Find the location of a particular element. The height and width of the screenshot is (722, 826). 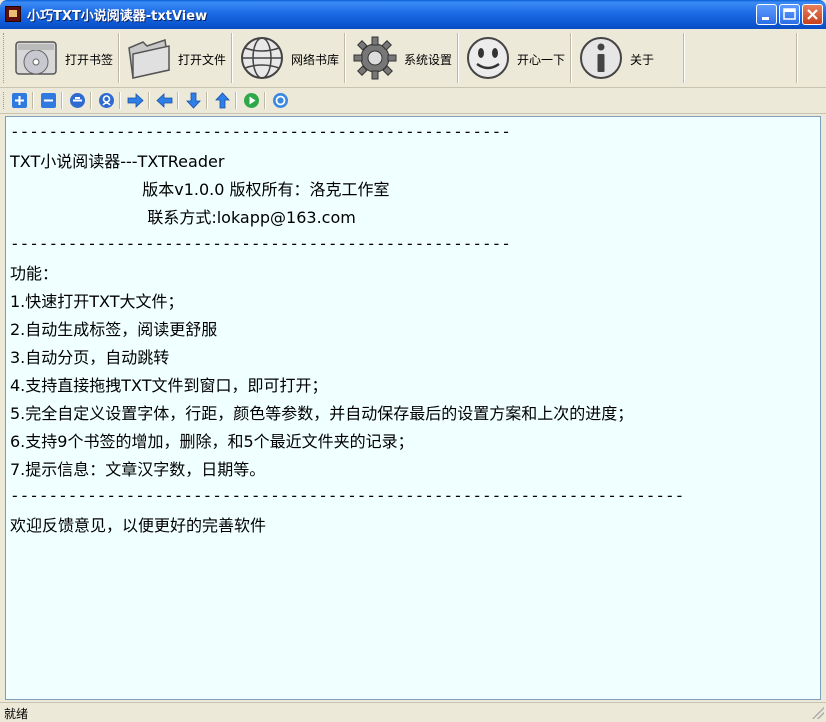

maximize-icon is located at coordinates (789, 14).